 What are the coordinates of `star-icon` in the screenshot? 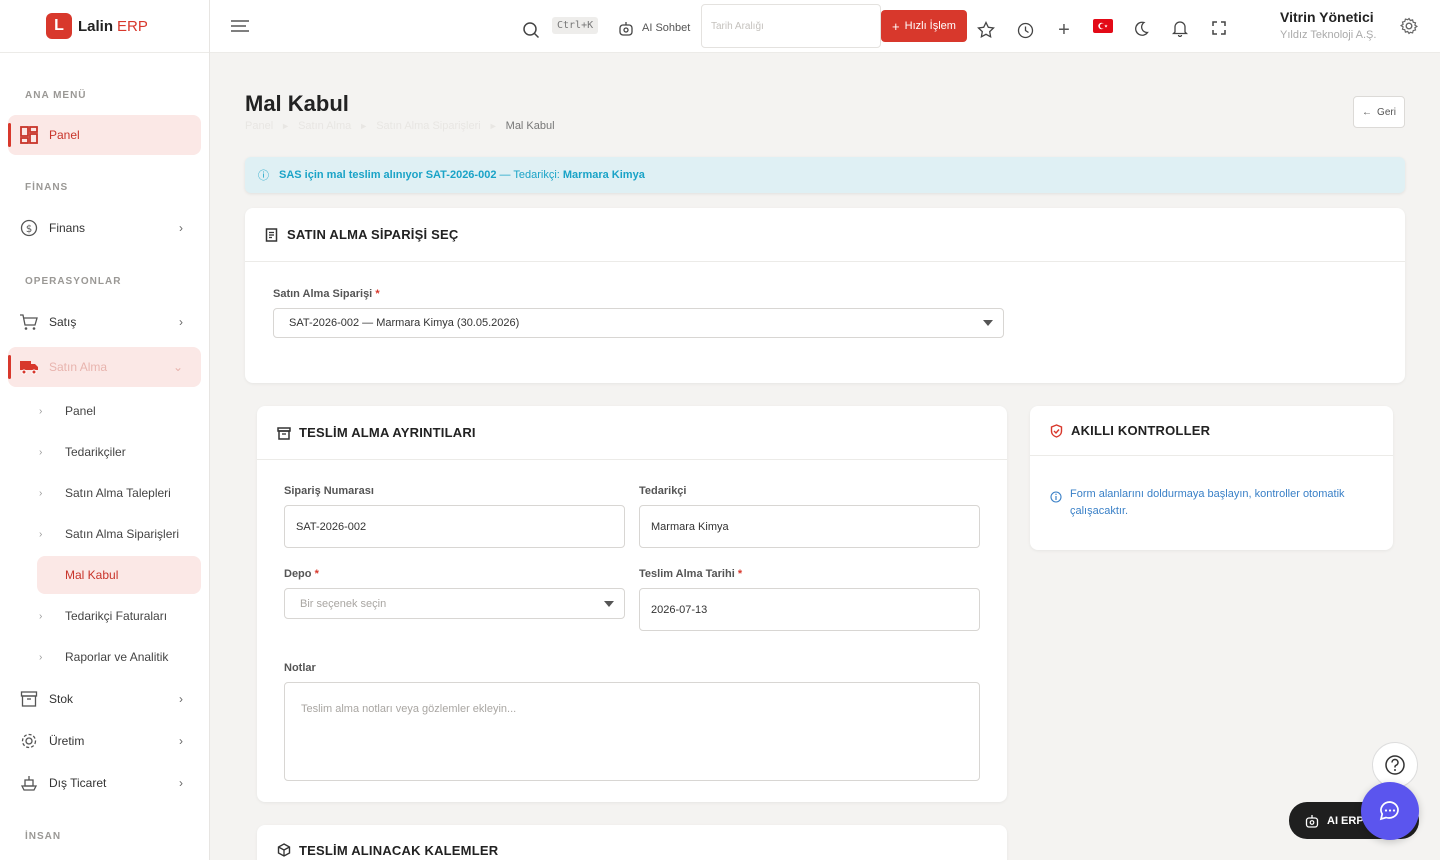 It's located at (986, 30).